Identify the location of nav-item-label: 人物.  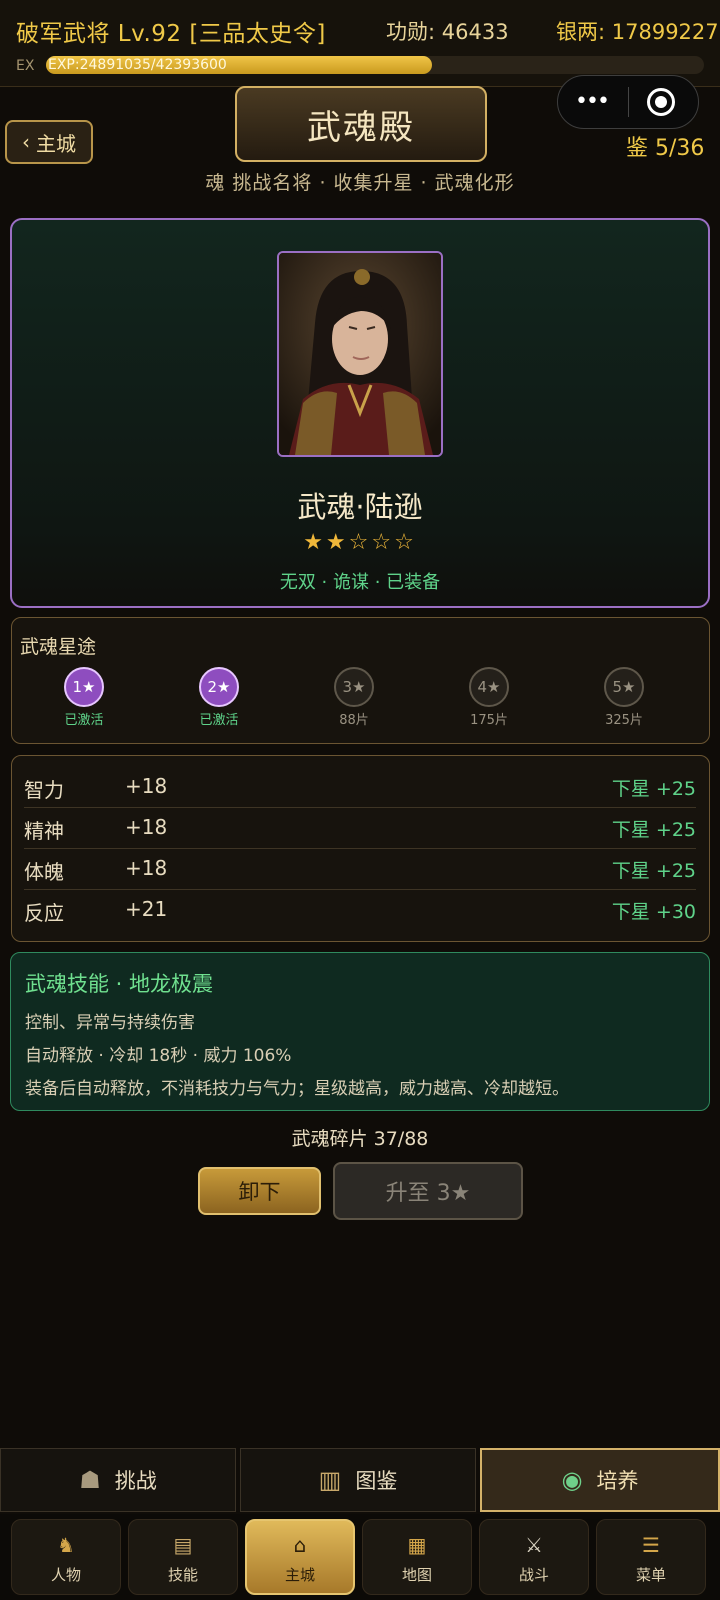
(65, 1574).